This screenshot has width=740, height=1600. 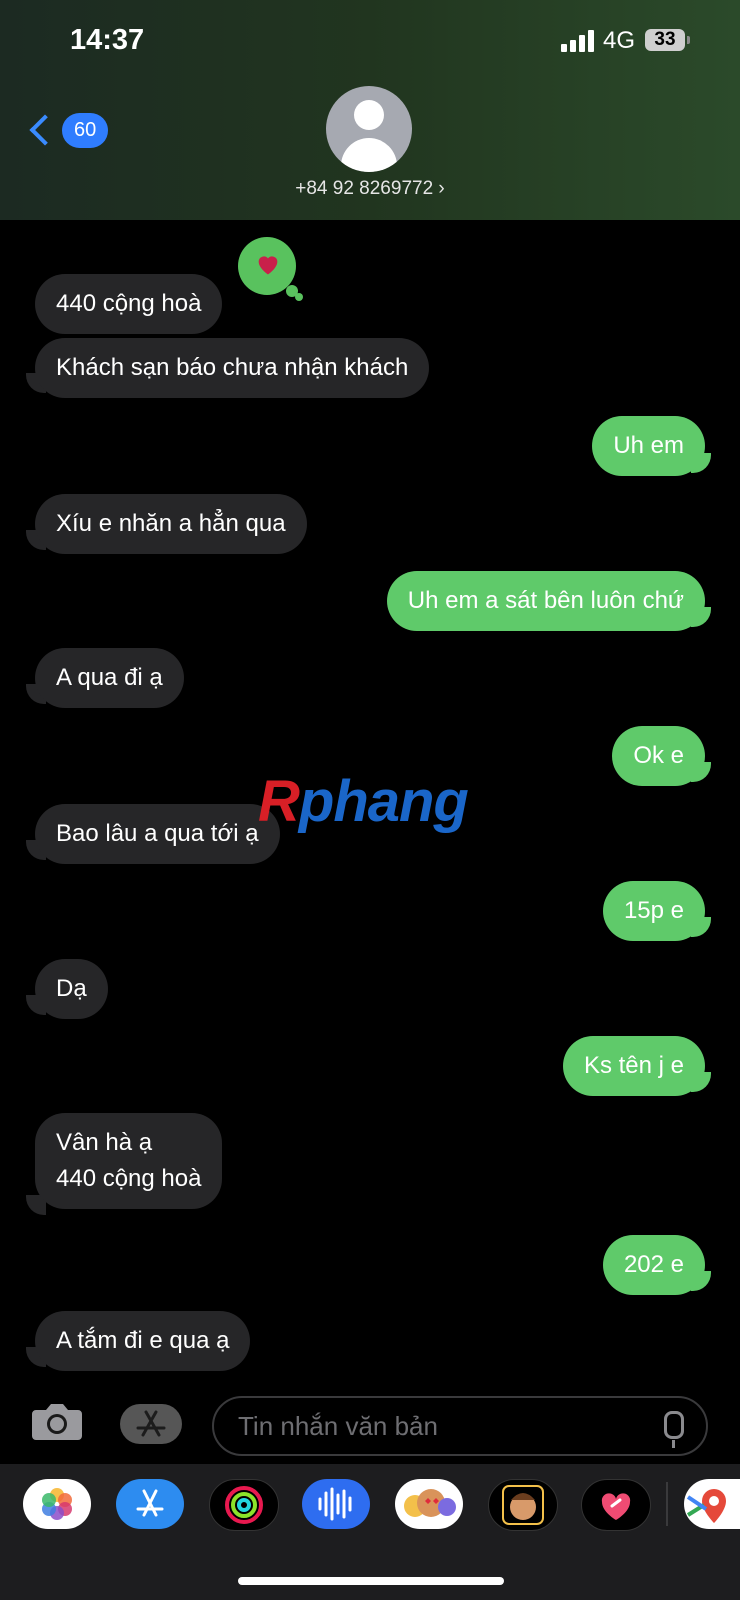 I want to click on message-outgoing: Uh em, so click(x=648, y=446).